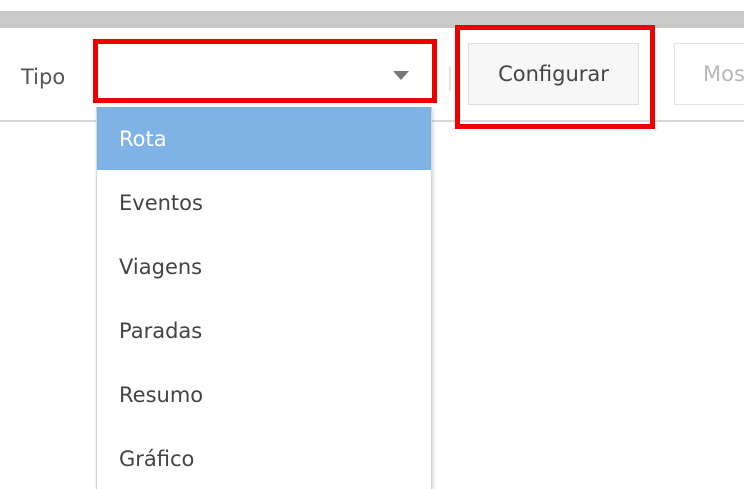  Describe the element at coordinates (264, 71) in the screenshot. I see `type-select` at that location.